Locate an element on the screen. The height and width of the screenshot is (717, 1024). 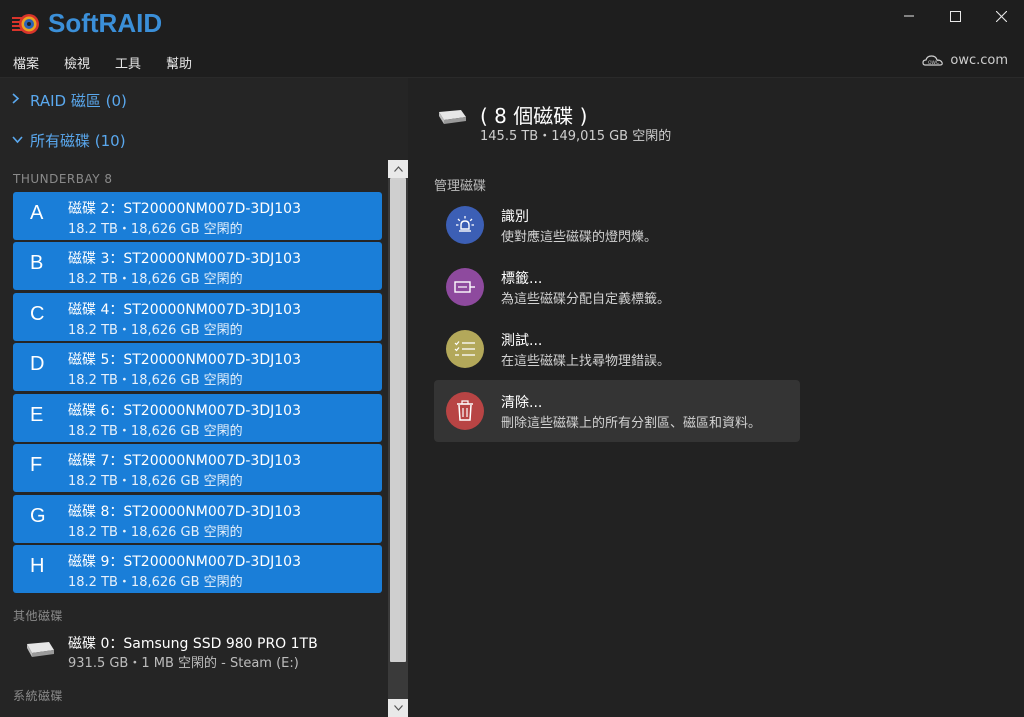
action-description: 刪除這些磁碟上的所有分割區、磁區和資料。 is located at coordinates (631, 423).